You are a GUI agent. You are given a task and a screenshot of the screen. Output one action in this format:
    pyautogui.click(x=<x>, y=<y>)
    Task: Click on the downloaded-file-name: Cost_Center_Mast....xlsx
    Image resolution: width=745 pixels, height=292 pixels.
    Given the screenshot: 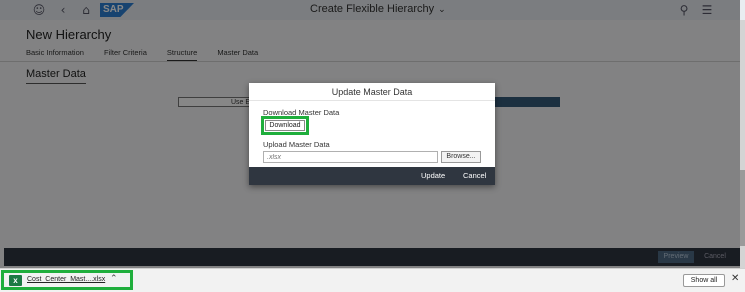 What is the action you would take?
    pyautogui.click(x=66, y=279)
    